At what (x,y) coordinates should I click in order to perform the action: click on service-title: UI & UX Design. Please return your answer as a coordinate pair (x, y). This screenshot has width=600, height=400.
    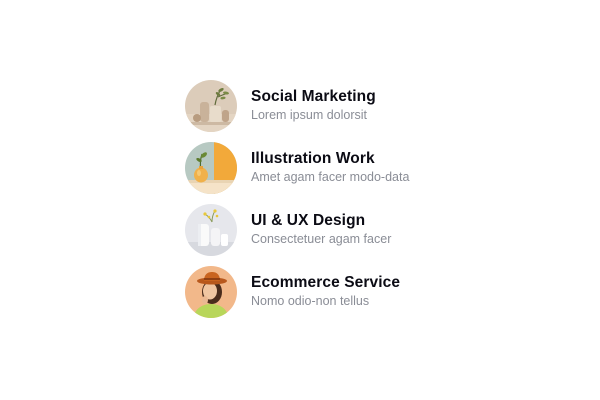
    Looking at the image, I should click on (321, 221).